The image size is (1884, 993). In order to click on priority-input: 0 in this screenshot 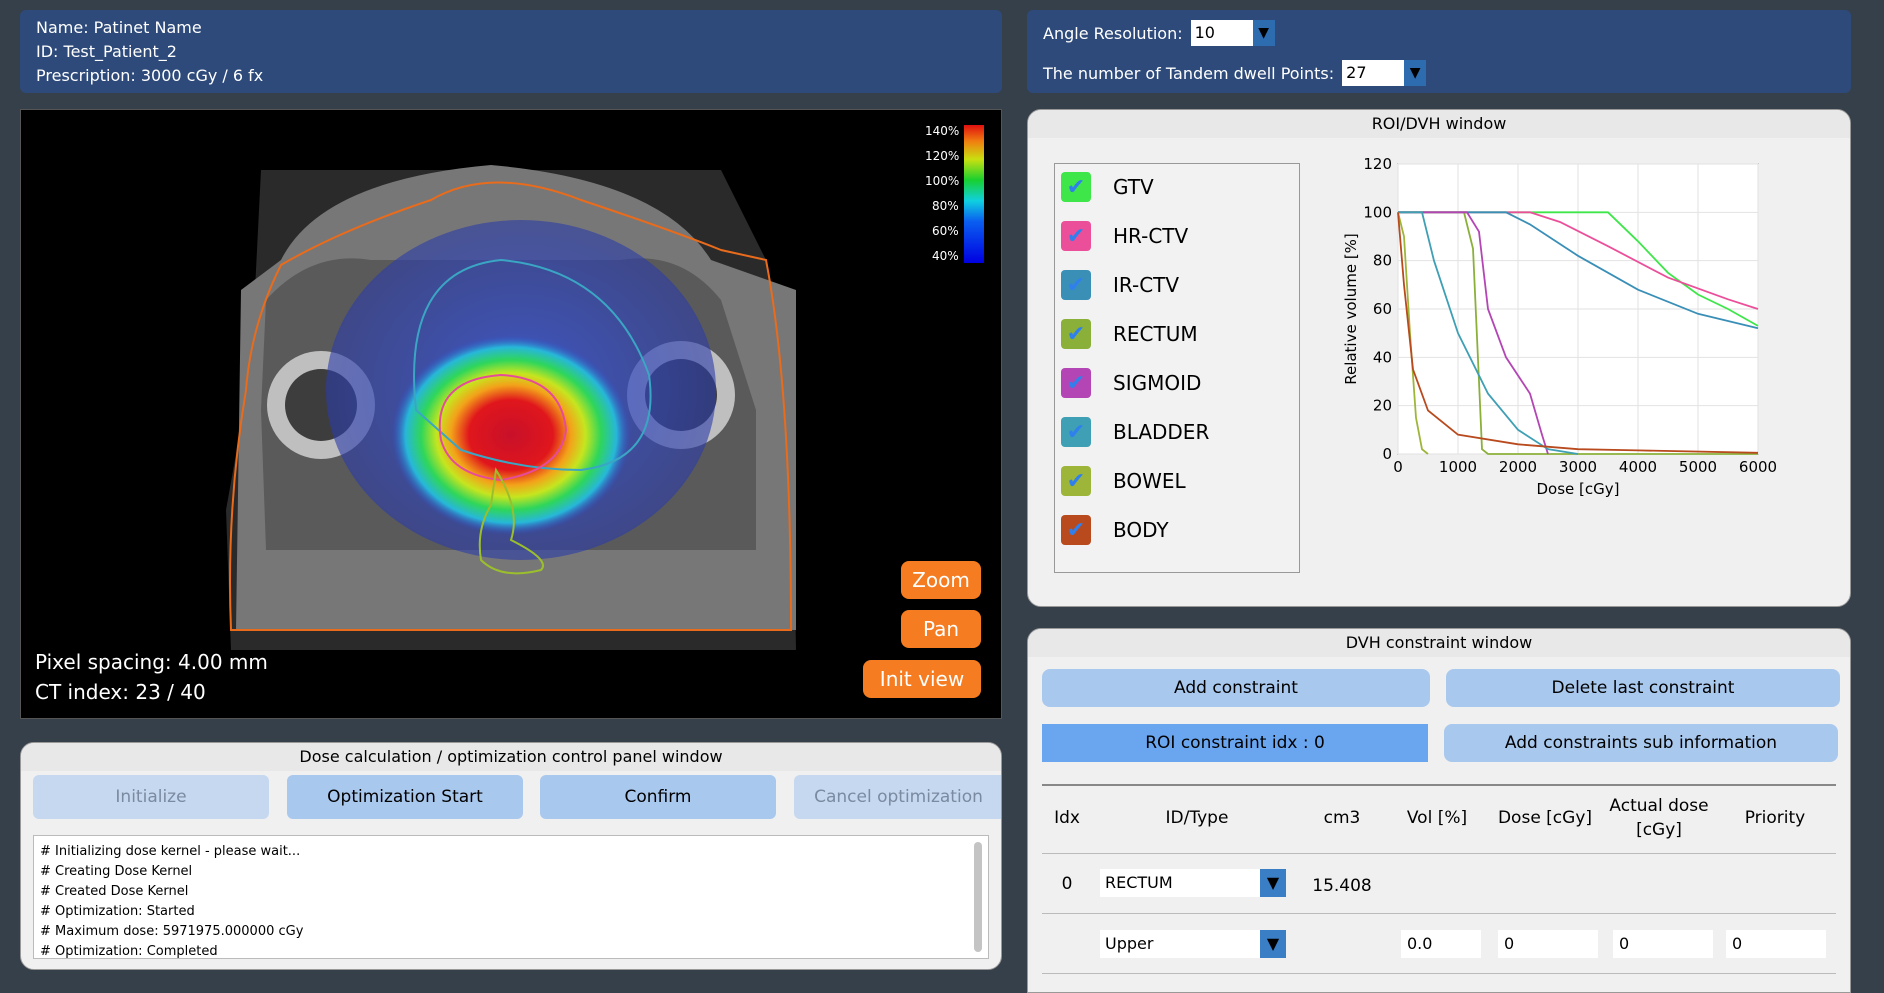, I will do `click(1776, 944)`.